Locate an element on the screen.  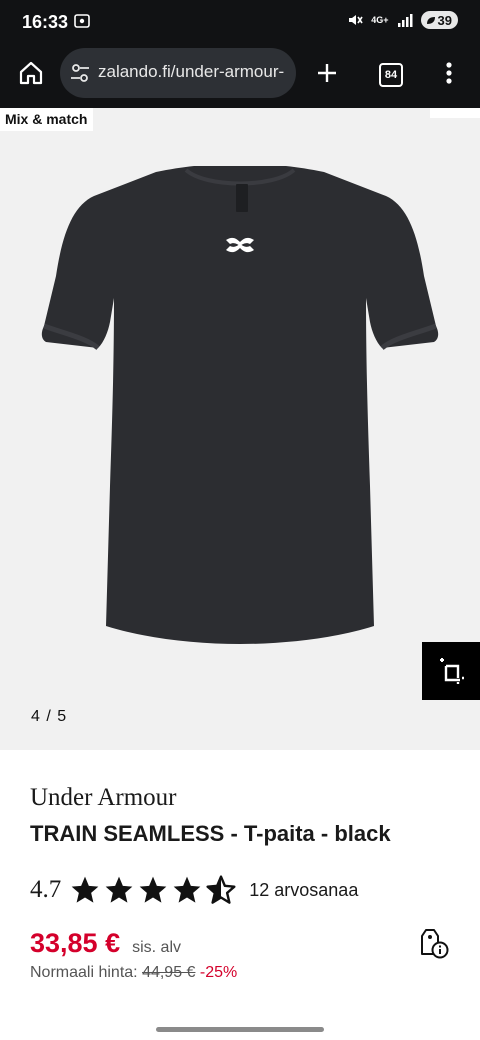
more-vert-icon is located at coordinates (449, 73).